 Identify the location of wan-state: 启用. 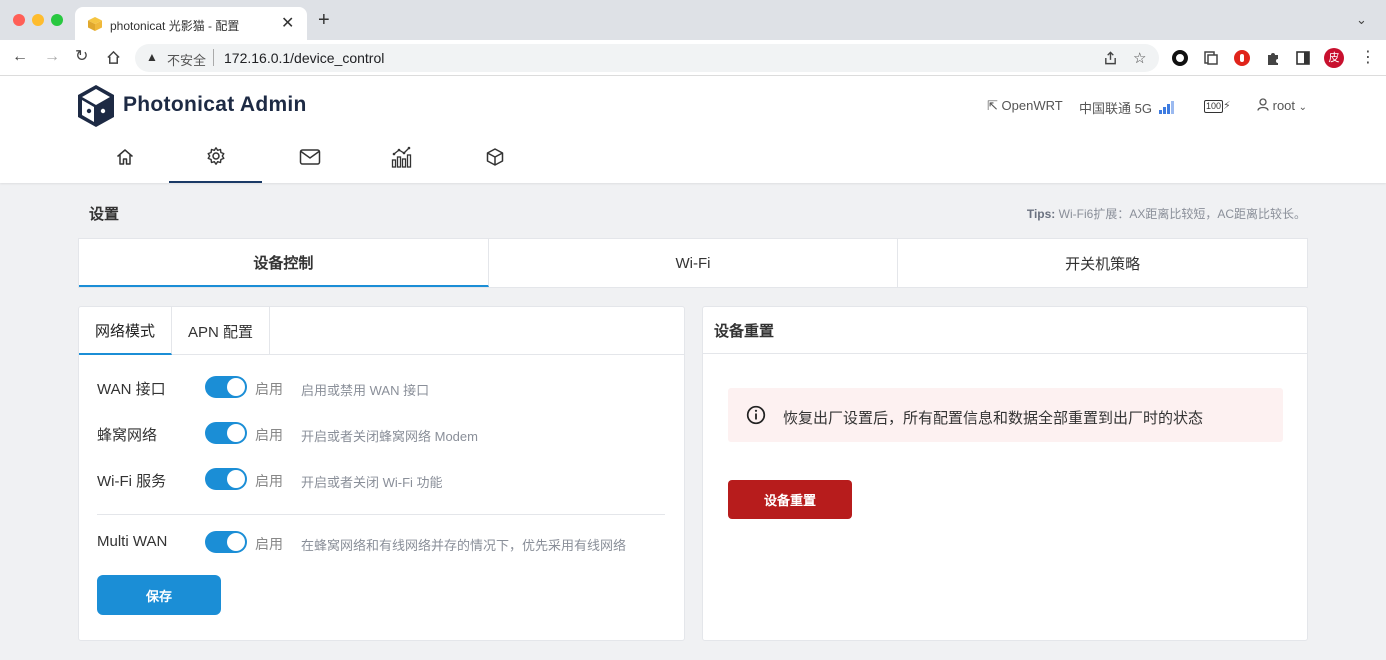
(269, 389).